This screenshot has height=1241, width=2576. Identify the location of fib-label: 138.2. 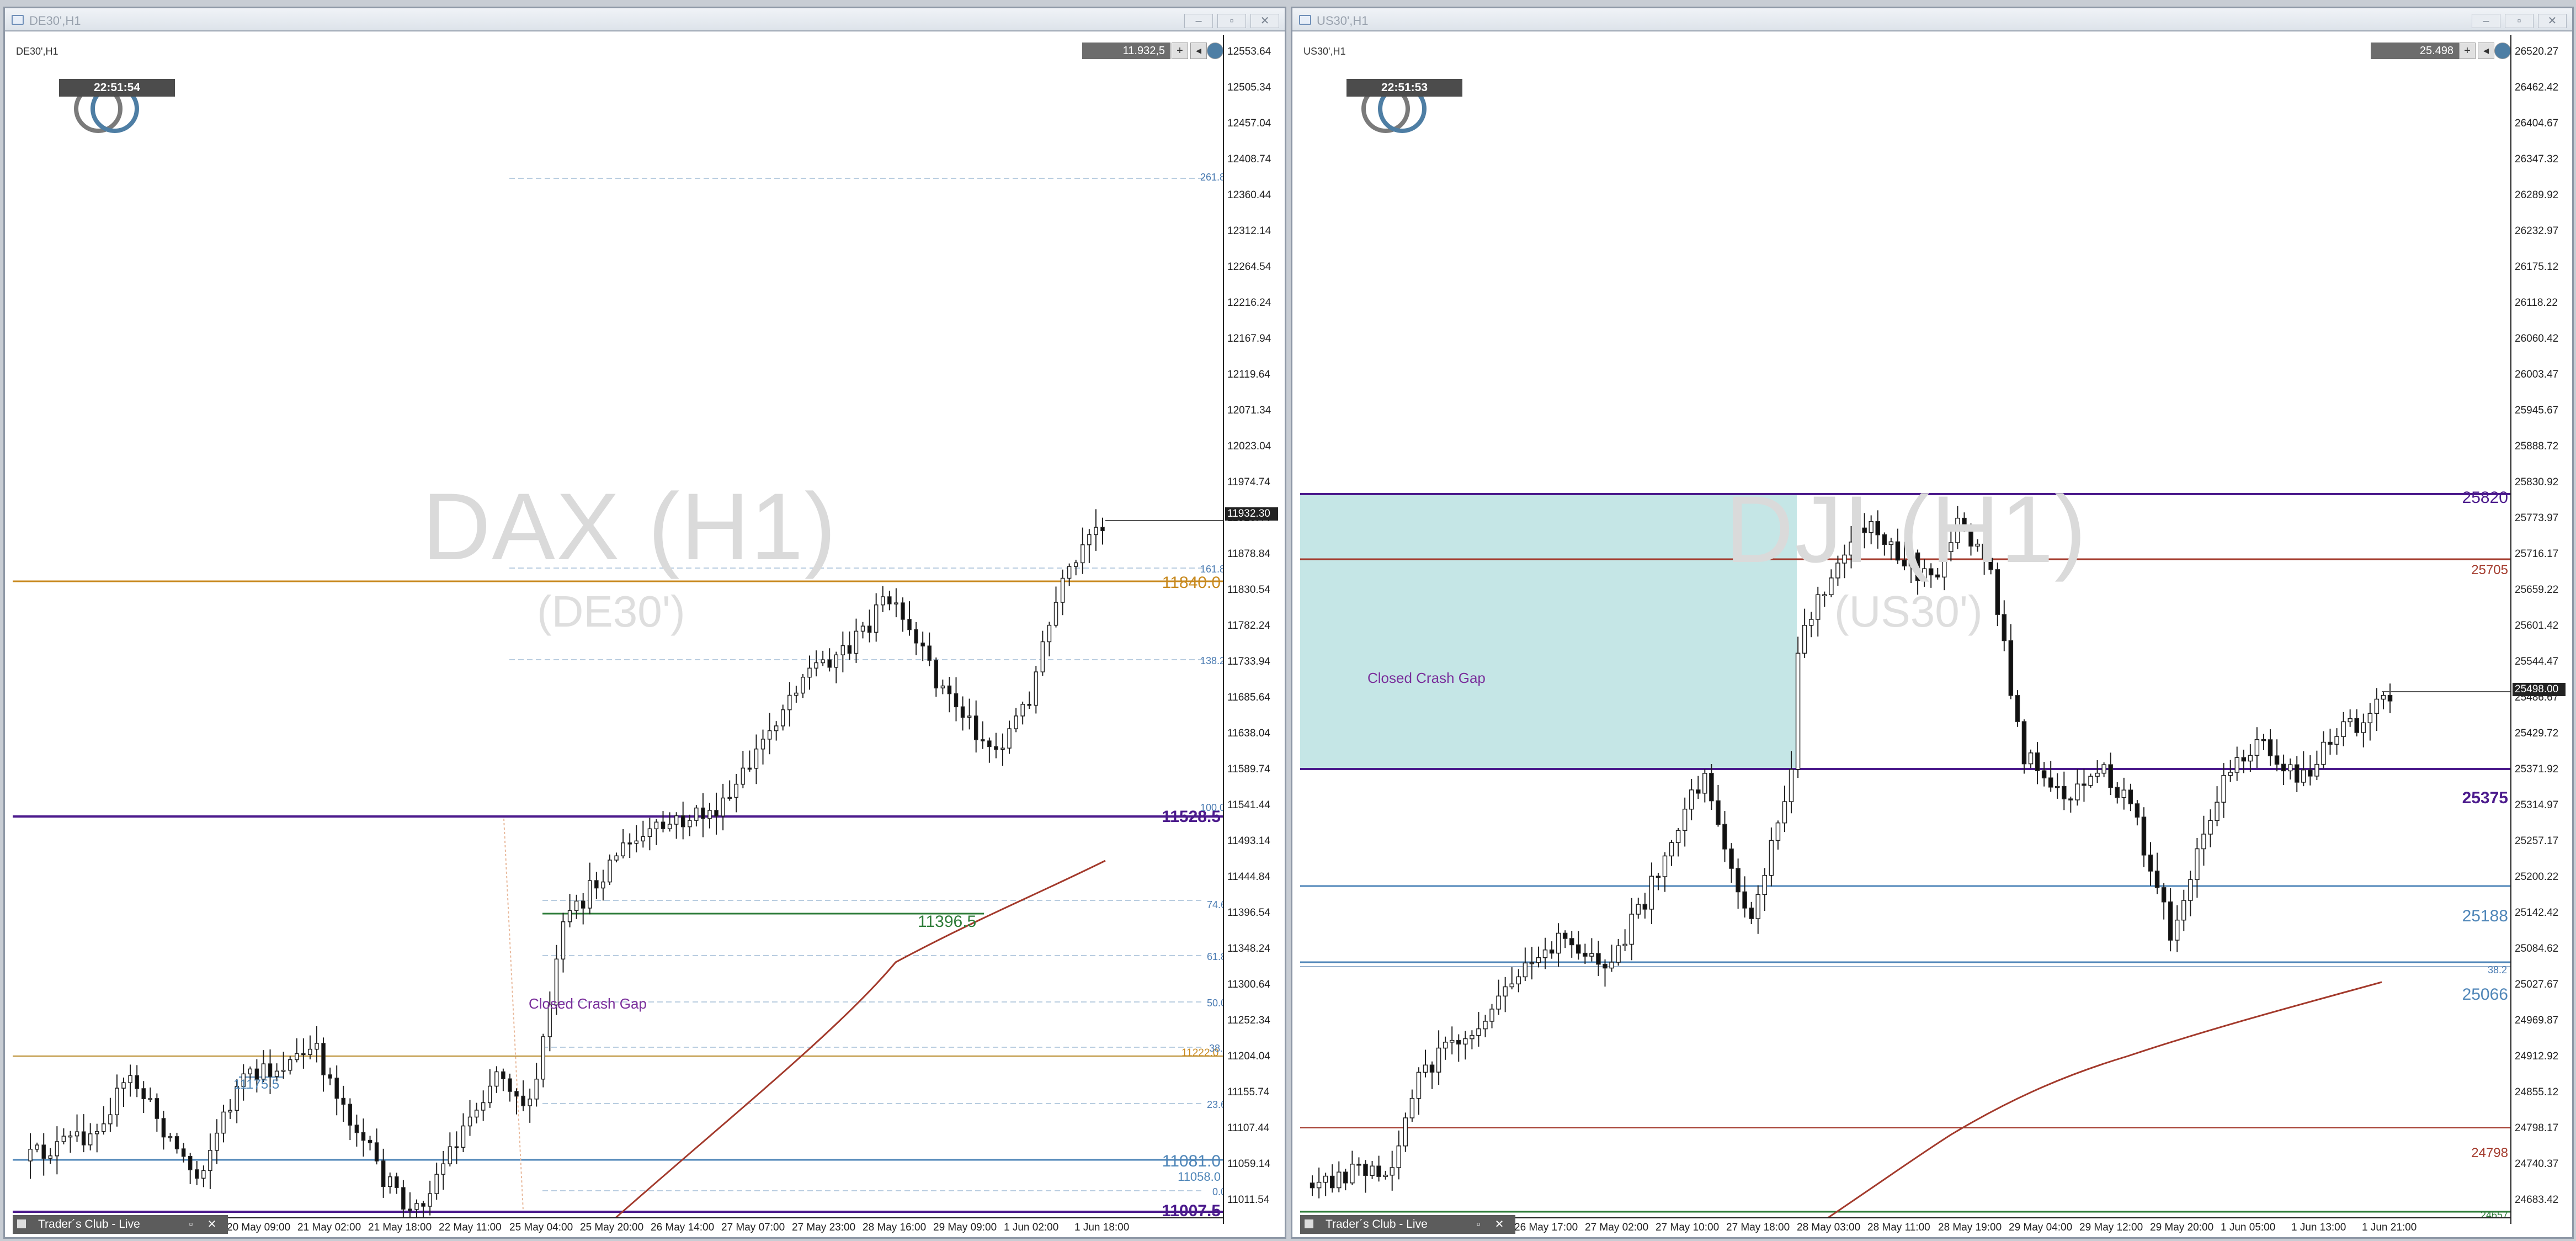
(1211, 660).